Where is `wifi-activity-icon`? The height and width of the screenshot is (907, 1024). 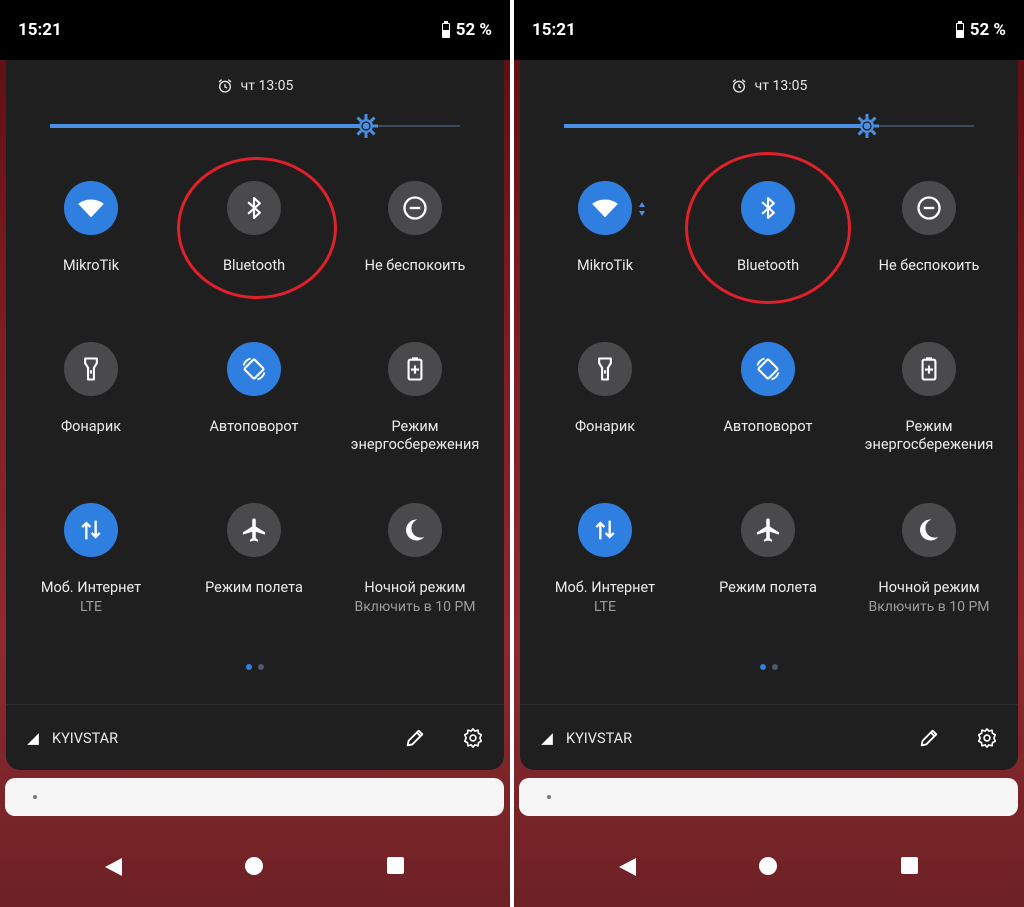 wifi-activity-icon is located at coordinates (642, 209).